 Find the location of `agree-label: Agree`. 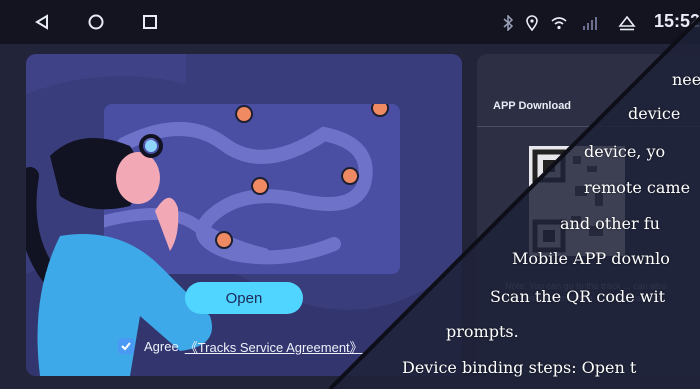

agree-label: Agree is located at coordinates (161, 346).